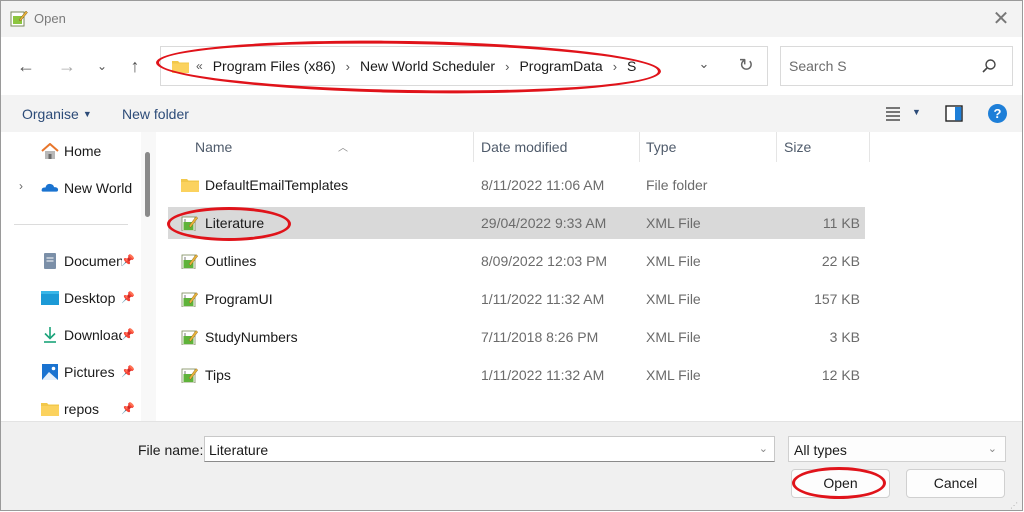 The height and width of the screenshot is (512, 1024). I want to click on search-icon, so click(989, 66).